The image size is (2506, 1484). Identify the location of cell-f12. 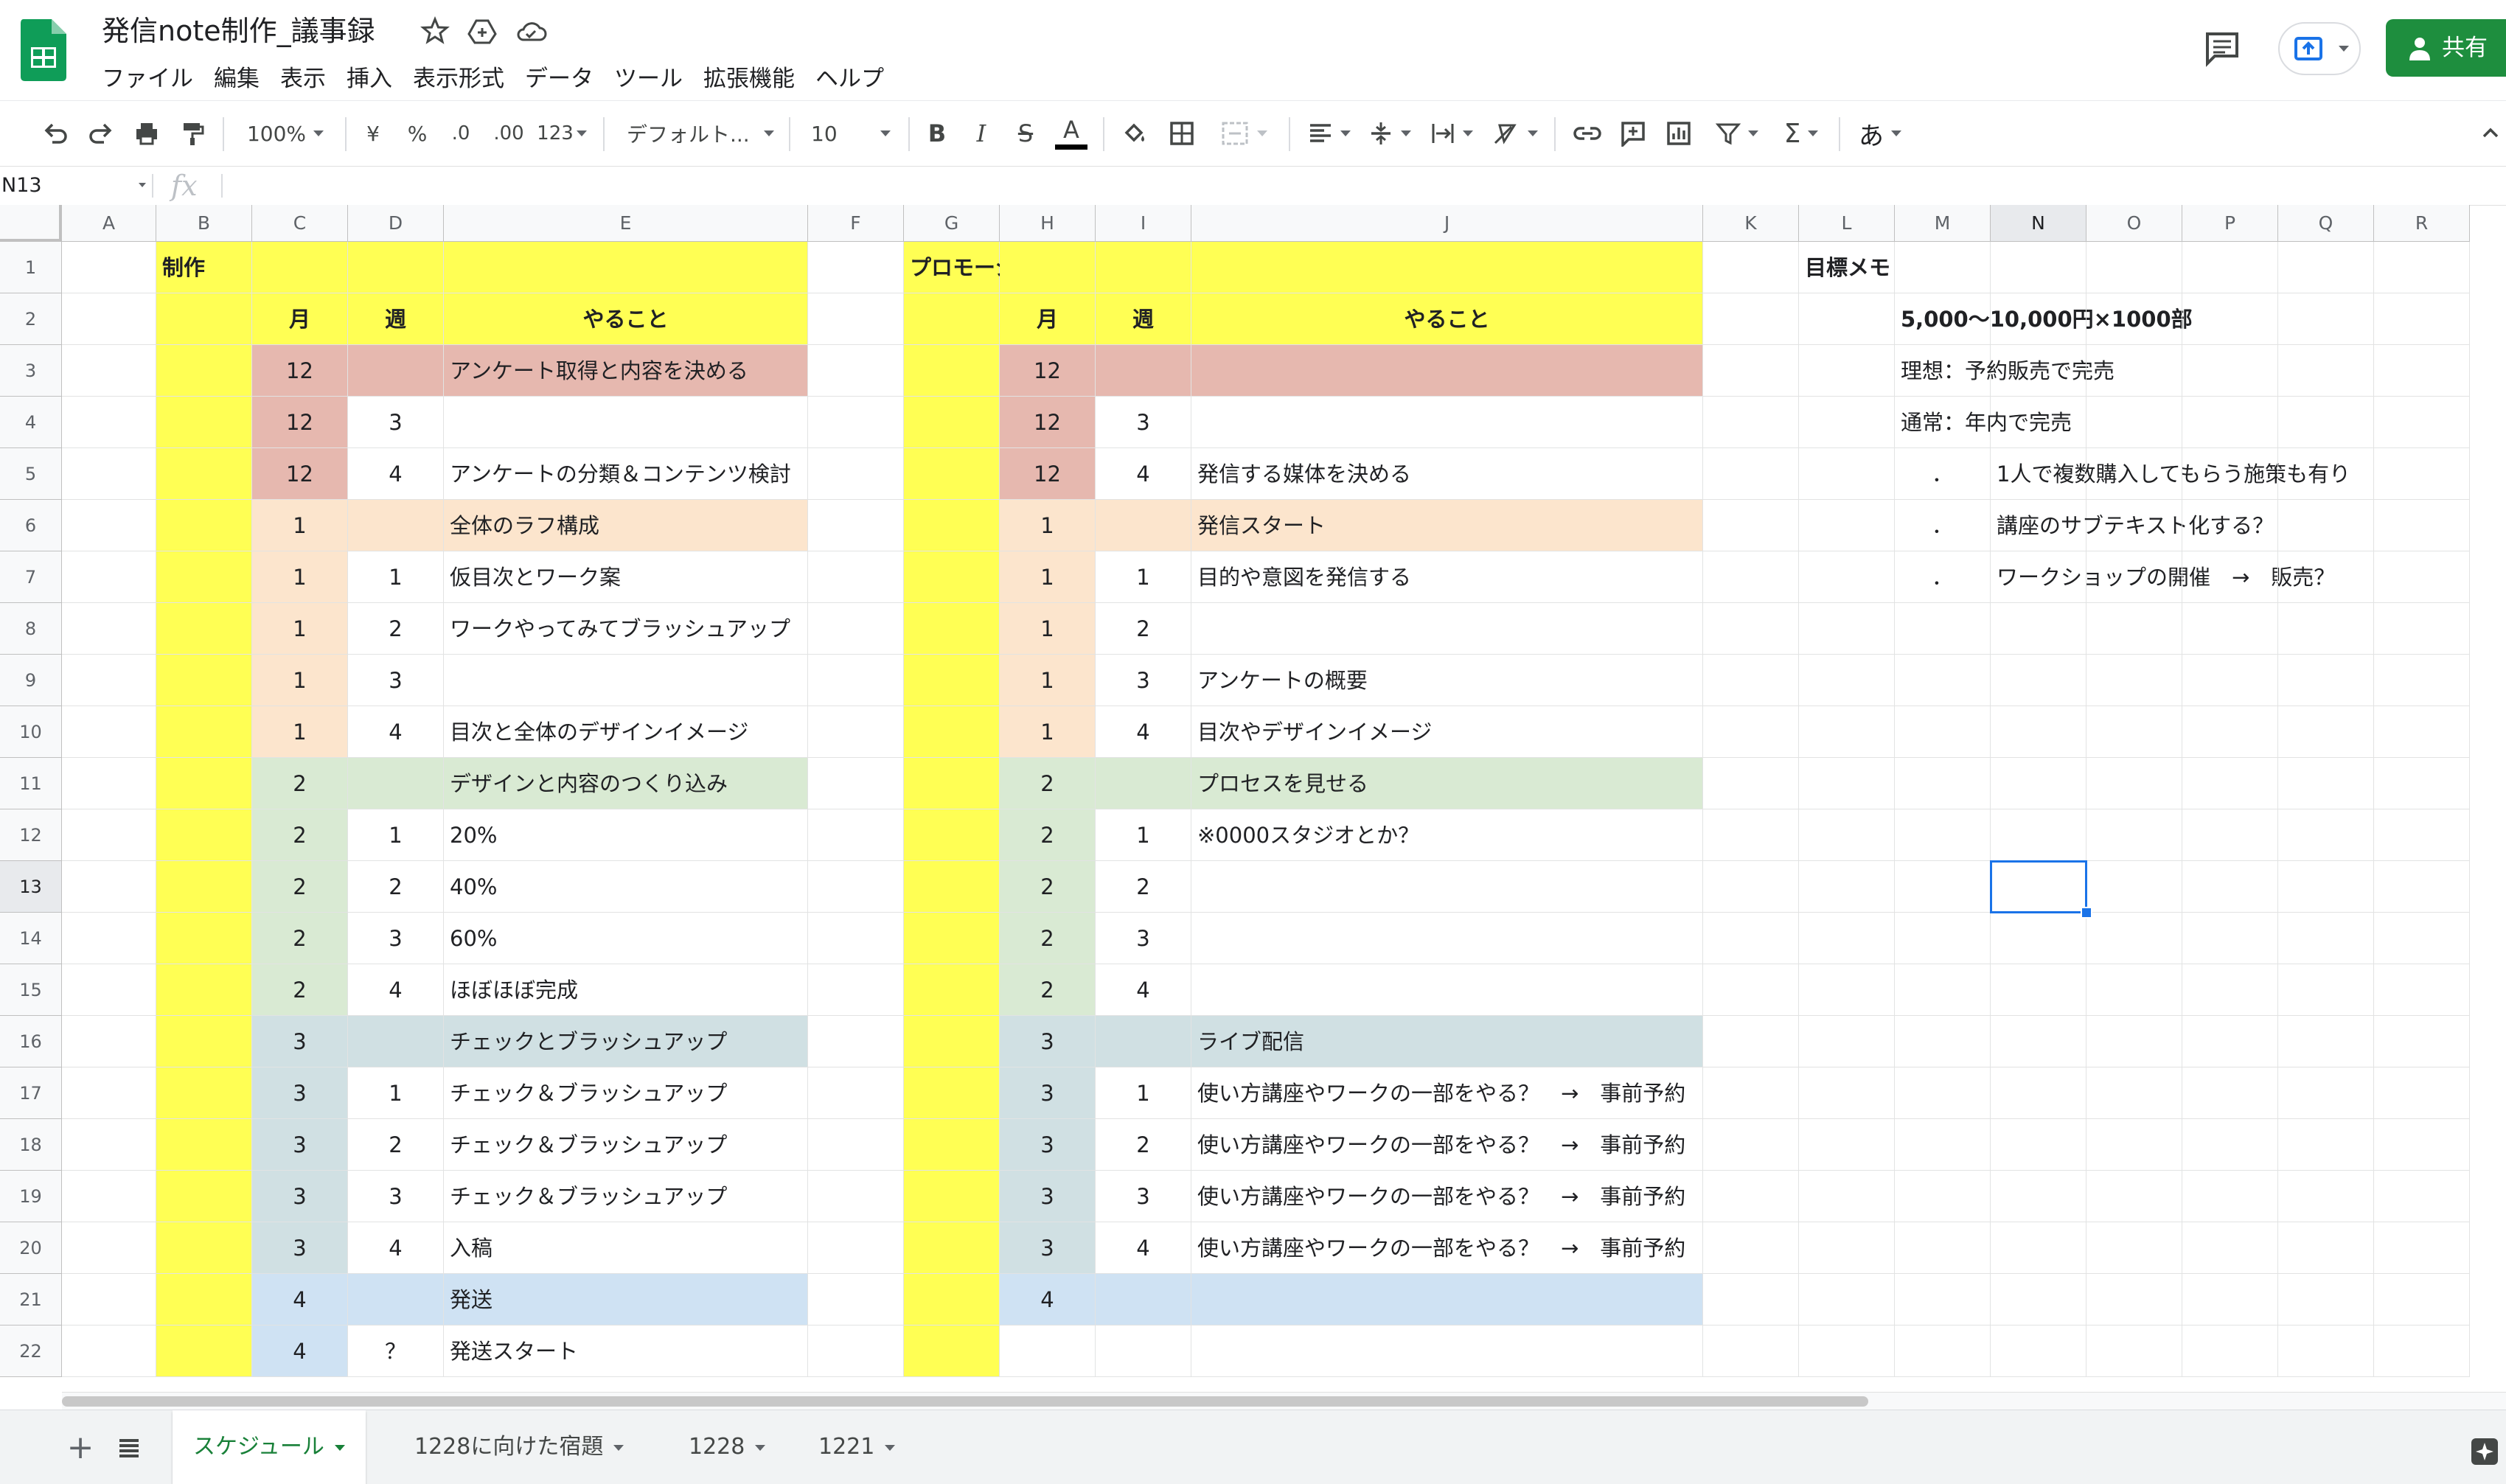
(856, 835).